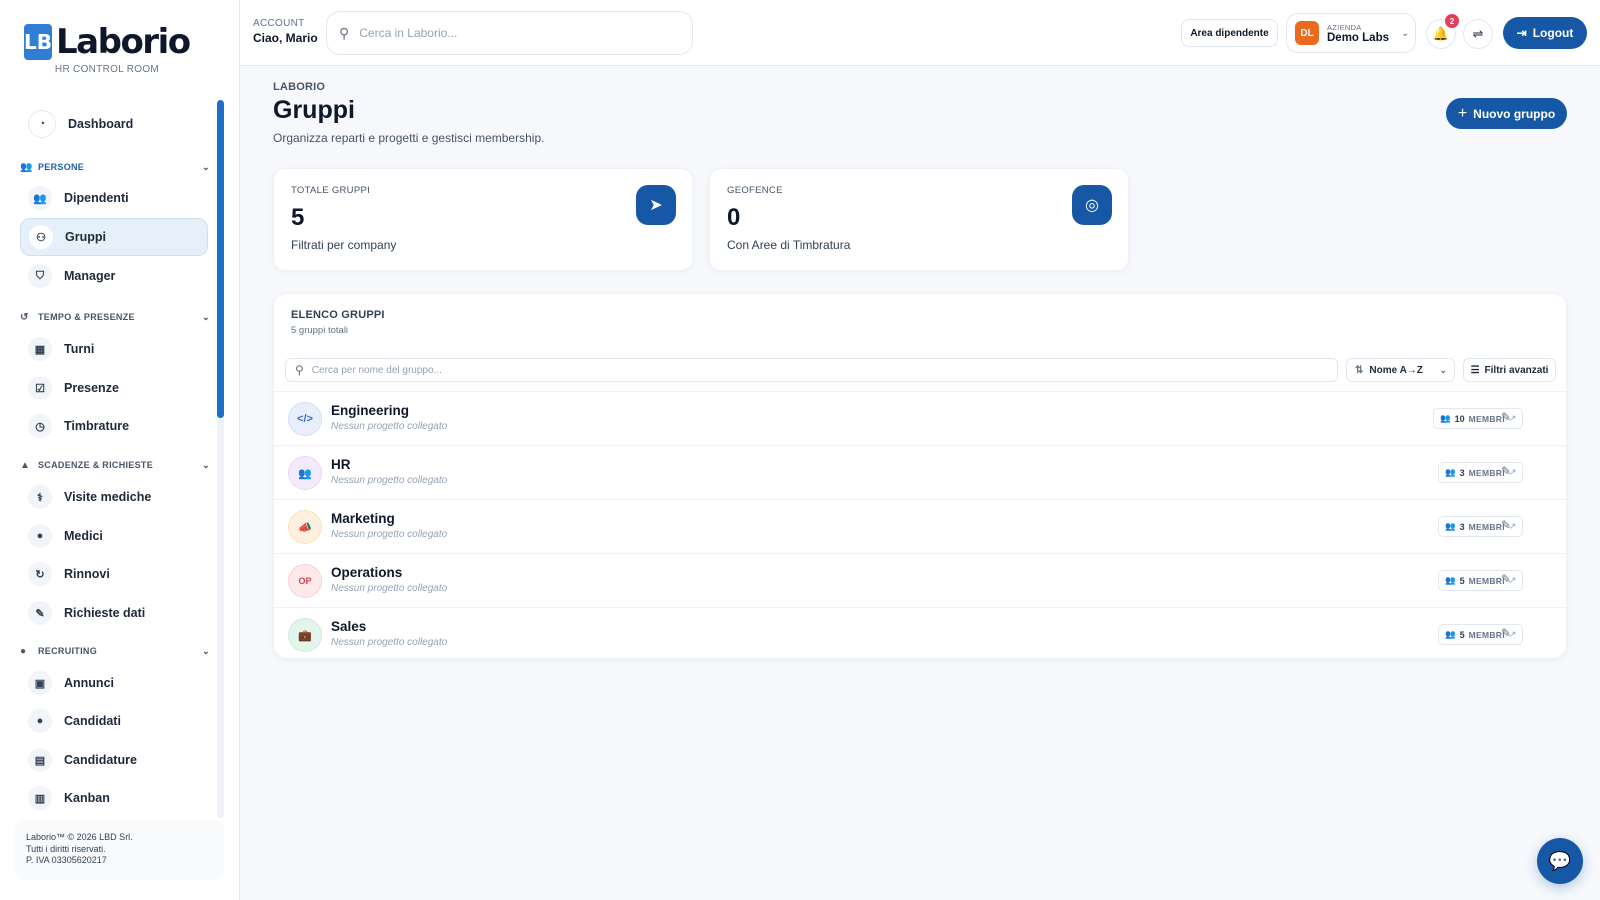 This screenshot has height=900, width=1600. Describe the element at coordinates (1506, 113) in the screenshot. I see `new-group-button: + Nuovo gruppo` at that location.